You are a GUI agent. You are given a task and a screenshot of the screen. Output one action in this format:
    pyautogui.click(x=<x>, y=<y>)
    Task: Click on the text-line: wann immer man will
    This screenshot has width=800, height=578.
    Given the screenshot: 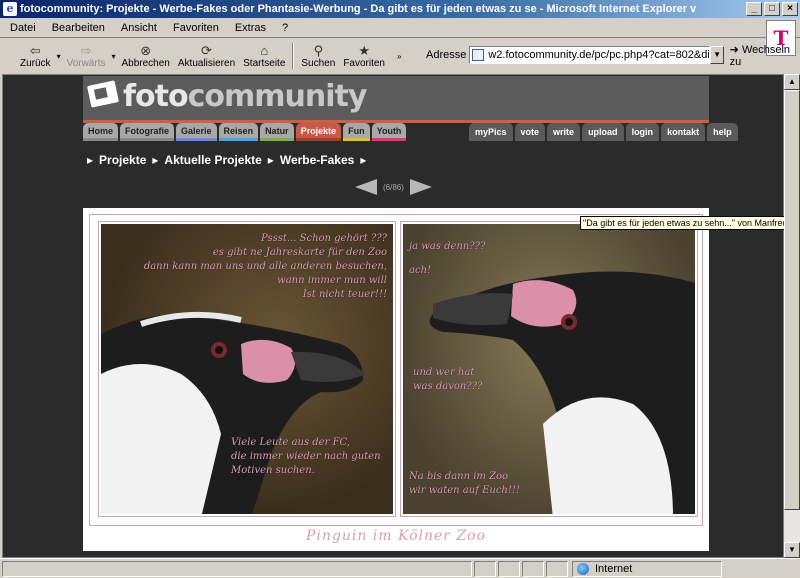 What is the action you would take?
    pyautogui.click(x=332, y=280)
    